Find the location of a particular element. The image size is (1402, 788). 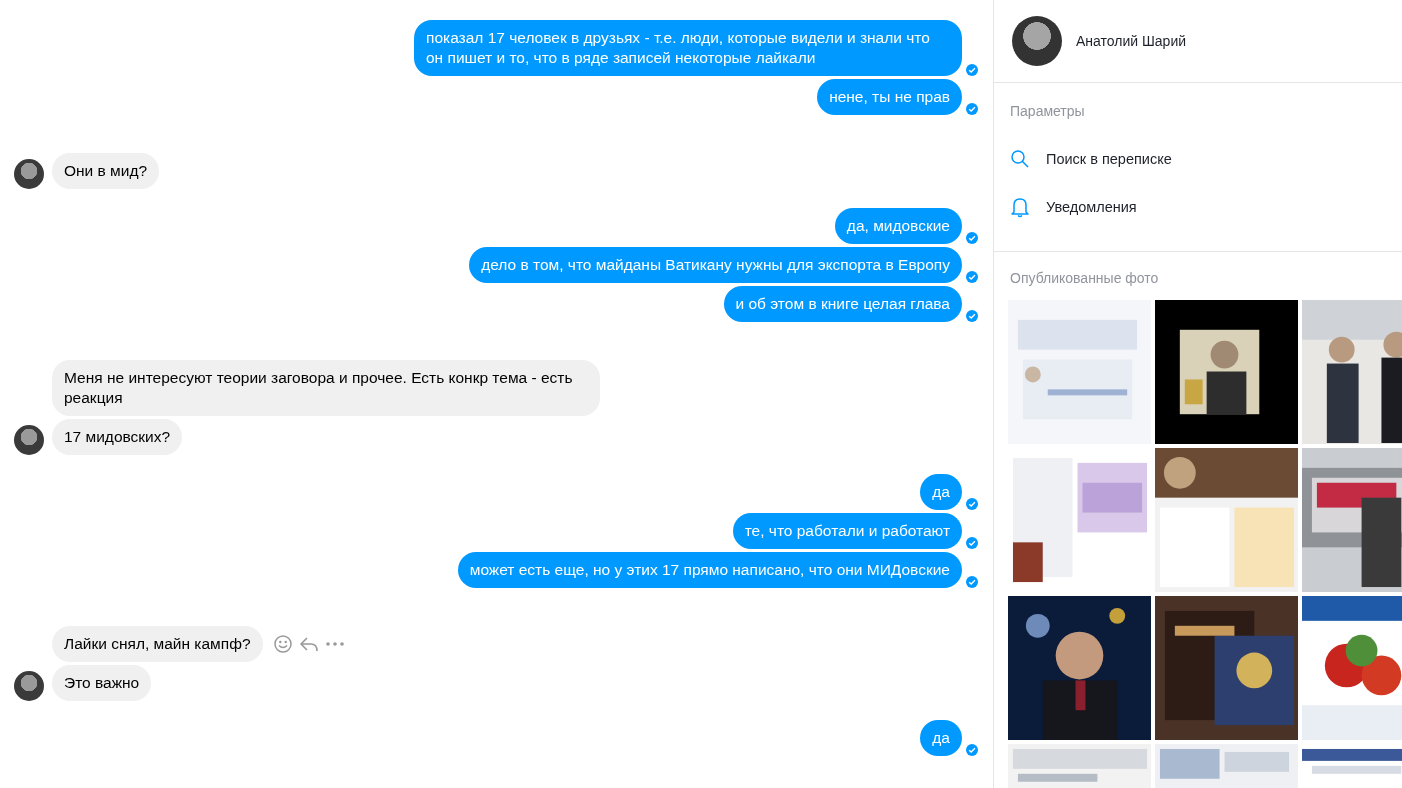

message-bubble: Они в мид? is located at coordinates (106, 171).